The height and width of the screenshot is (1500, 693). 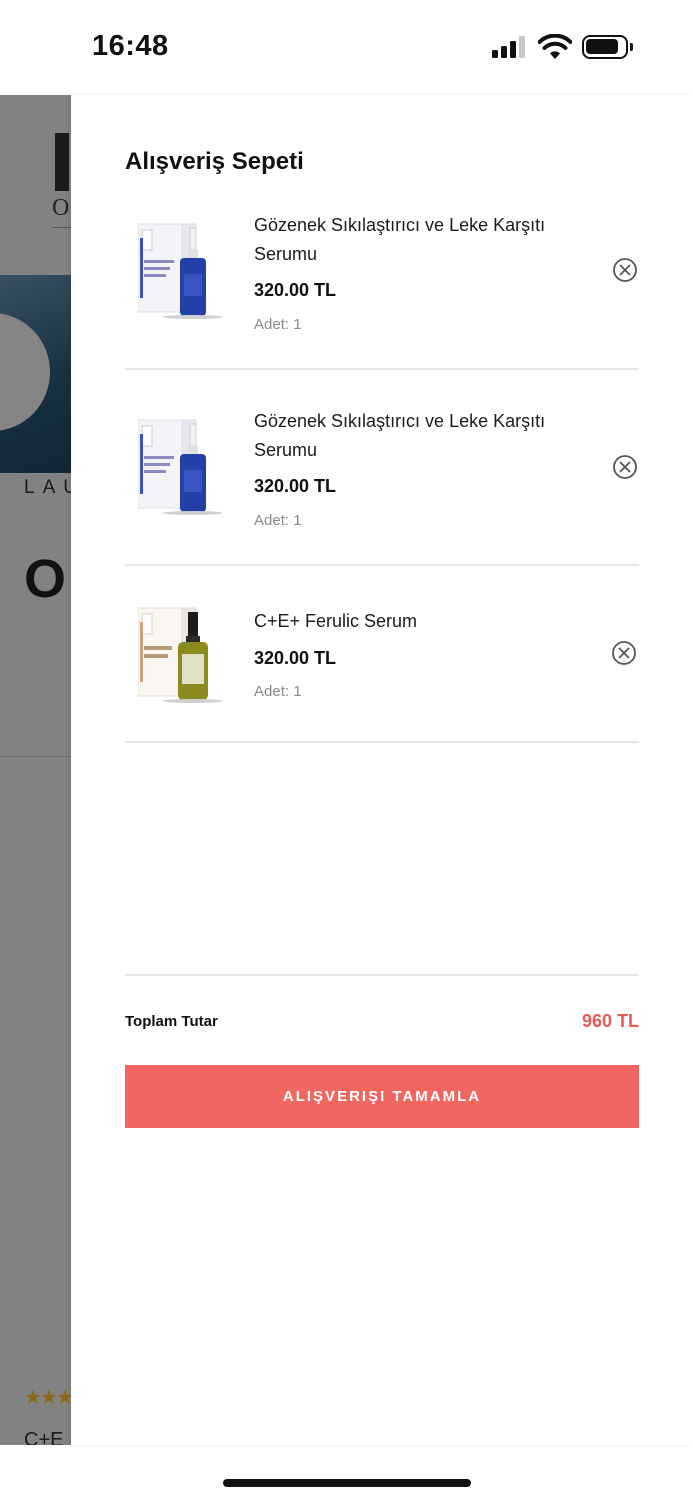 What do you see at coordinates (47, 1398) in the screenshot?
I see `background-rating-stars-icon: ★★★` at bounding box center [47, 1398].